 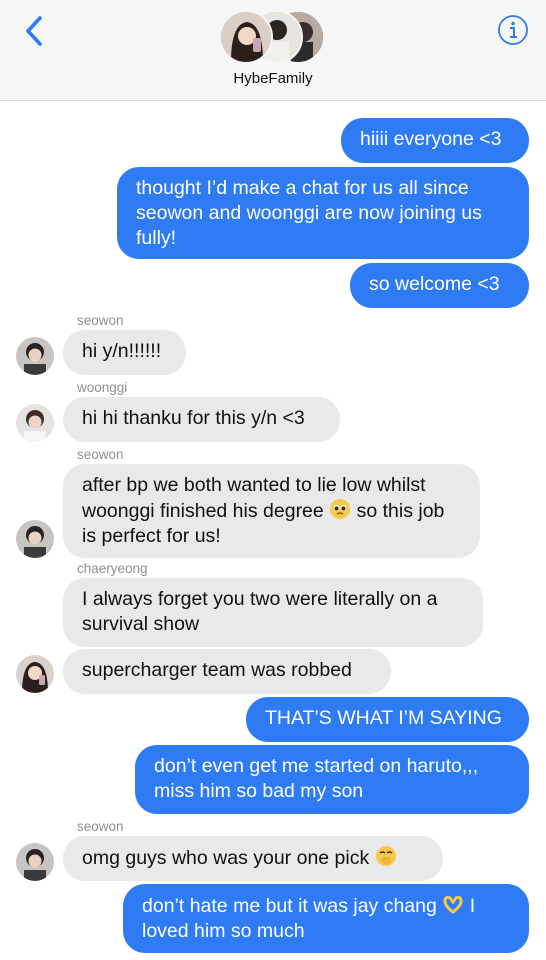 I want to click on message-bubble-incoming: supercharger team was robbed, so click(x=227, y=671).